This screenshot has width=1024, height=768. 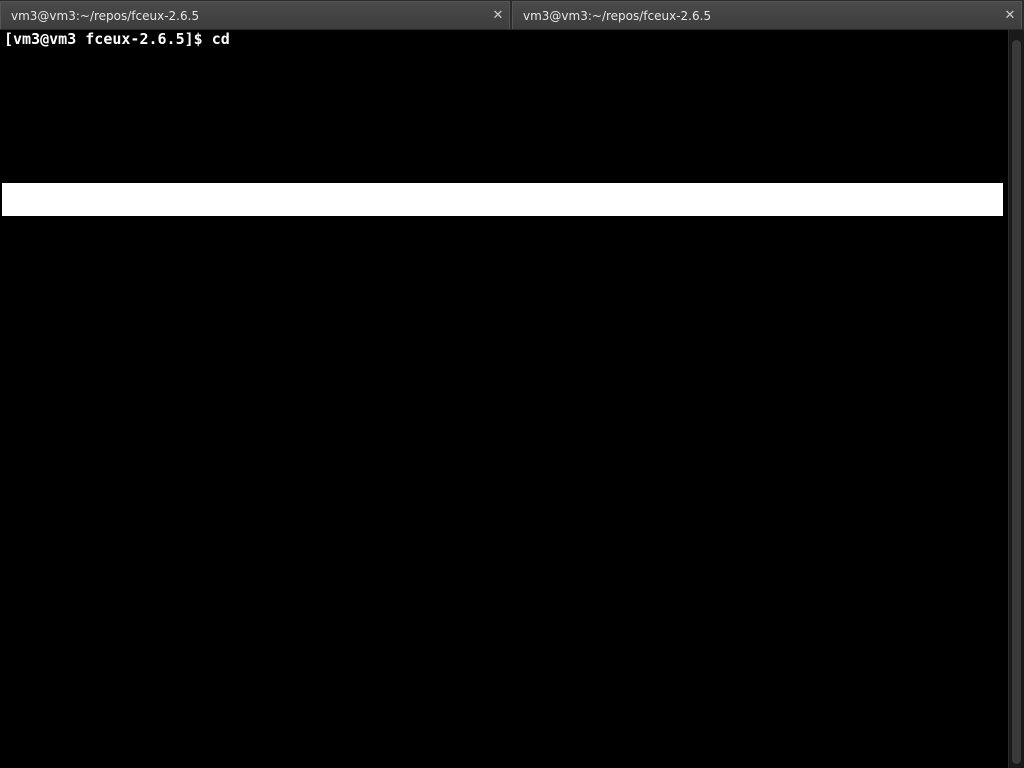 What do you see at coordinates (105, 16) in the screenshot?
I see `tab-1-label: vm3@vm3:~/repos/fceux-2.6.5` at bounding box center [105, 16].